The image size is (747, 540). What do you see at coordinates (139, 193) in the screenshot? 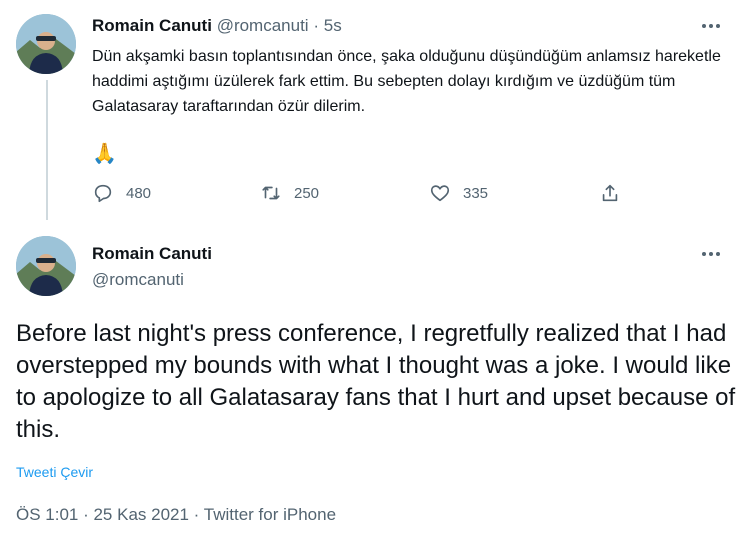
I see `reply-count: 480` at bounding box center [139, 193].